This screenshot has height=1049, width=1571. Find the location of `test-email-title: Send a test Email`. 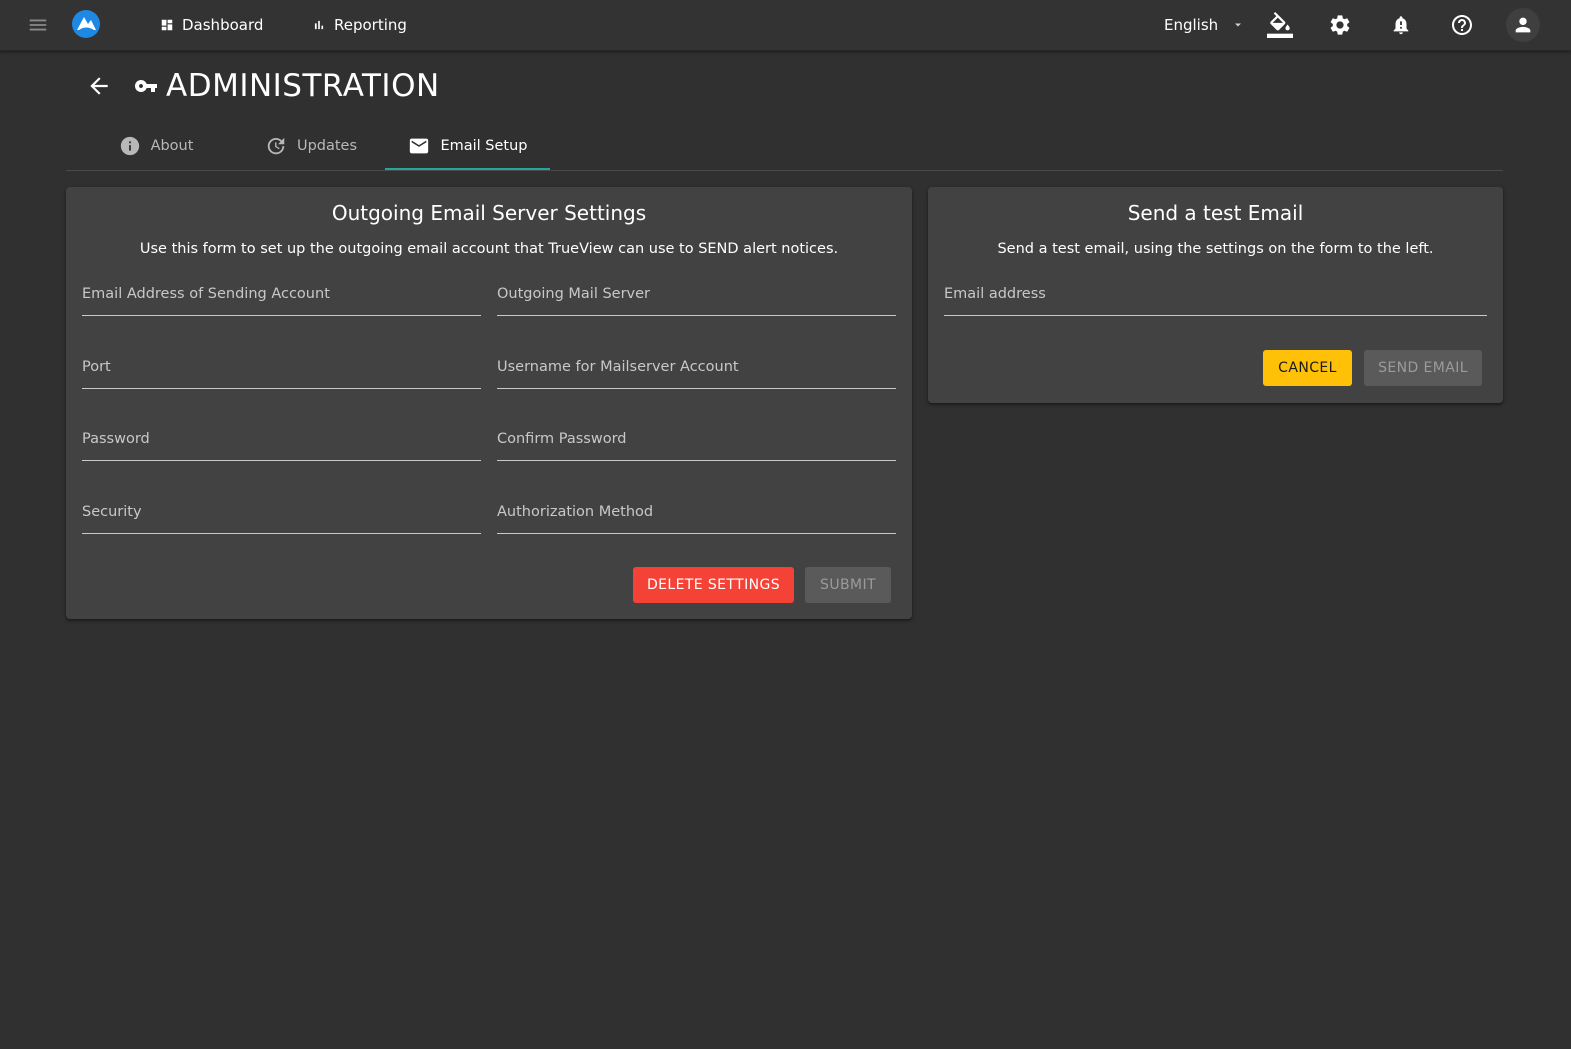

test-email-title: Send a test Email is located at coordinates (1215, 213).